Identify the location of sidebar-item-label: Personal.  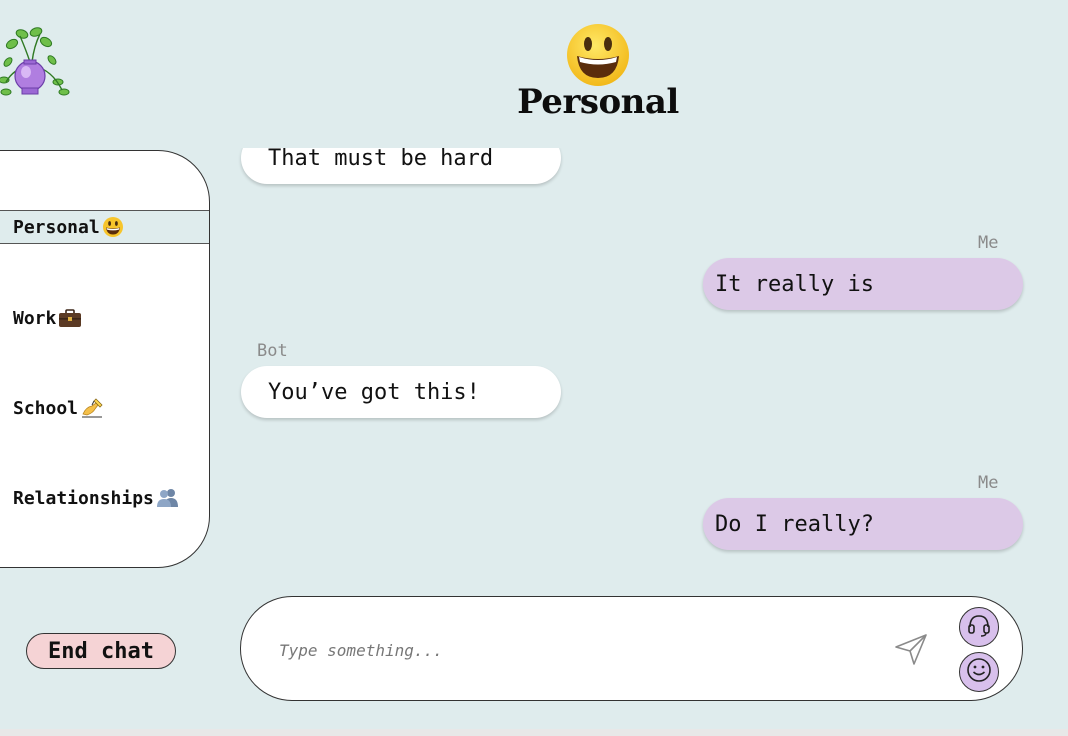
(56, 227).